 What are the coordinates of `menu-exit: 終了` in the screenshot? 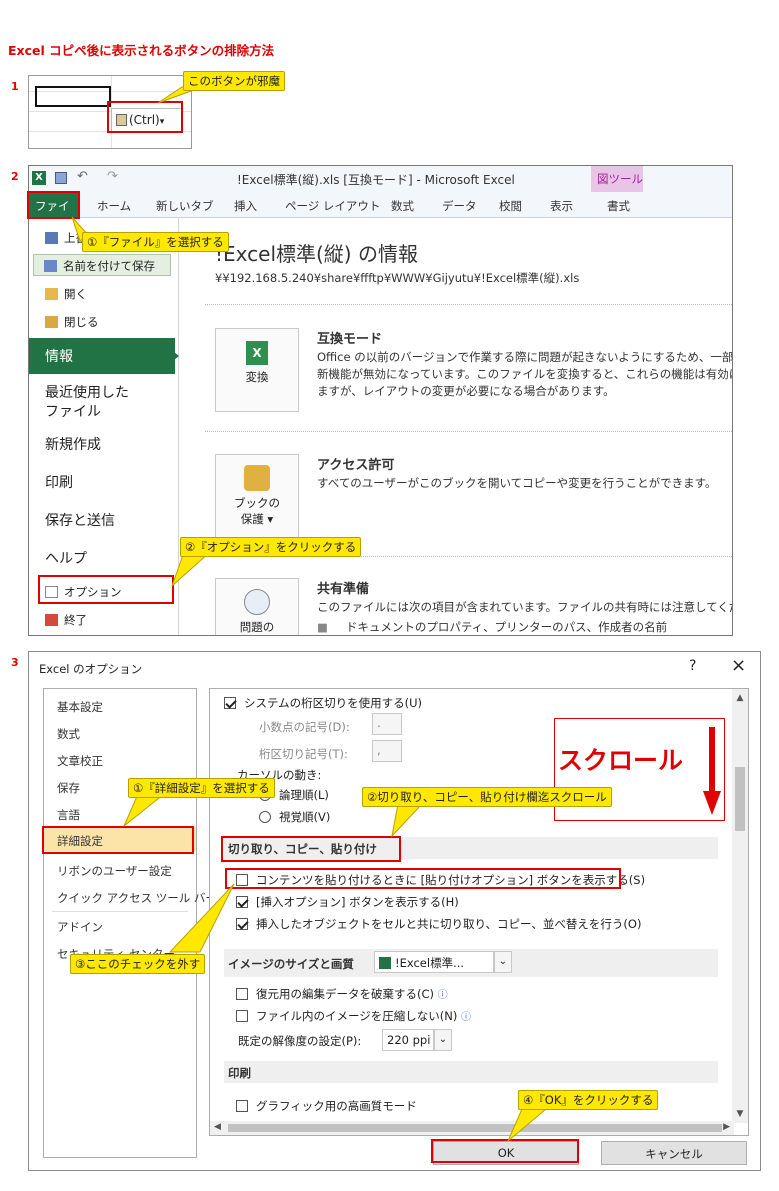 It's located at (66, 620).